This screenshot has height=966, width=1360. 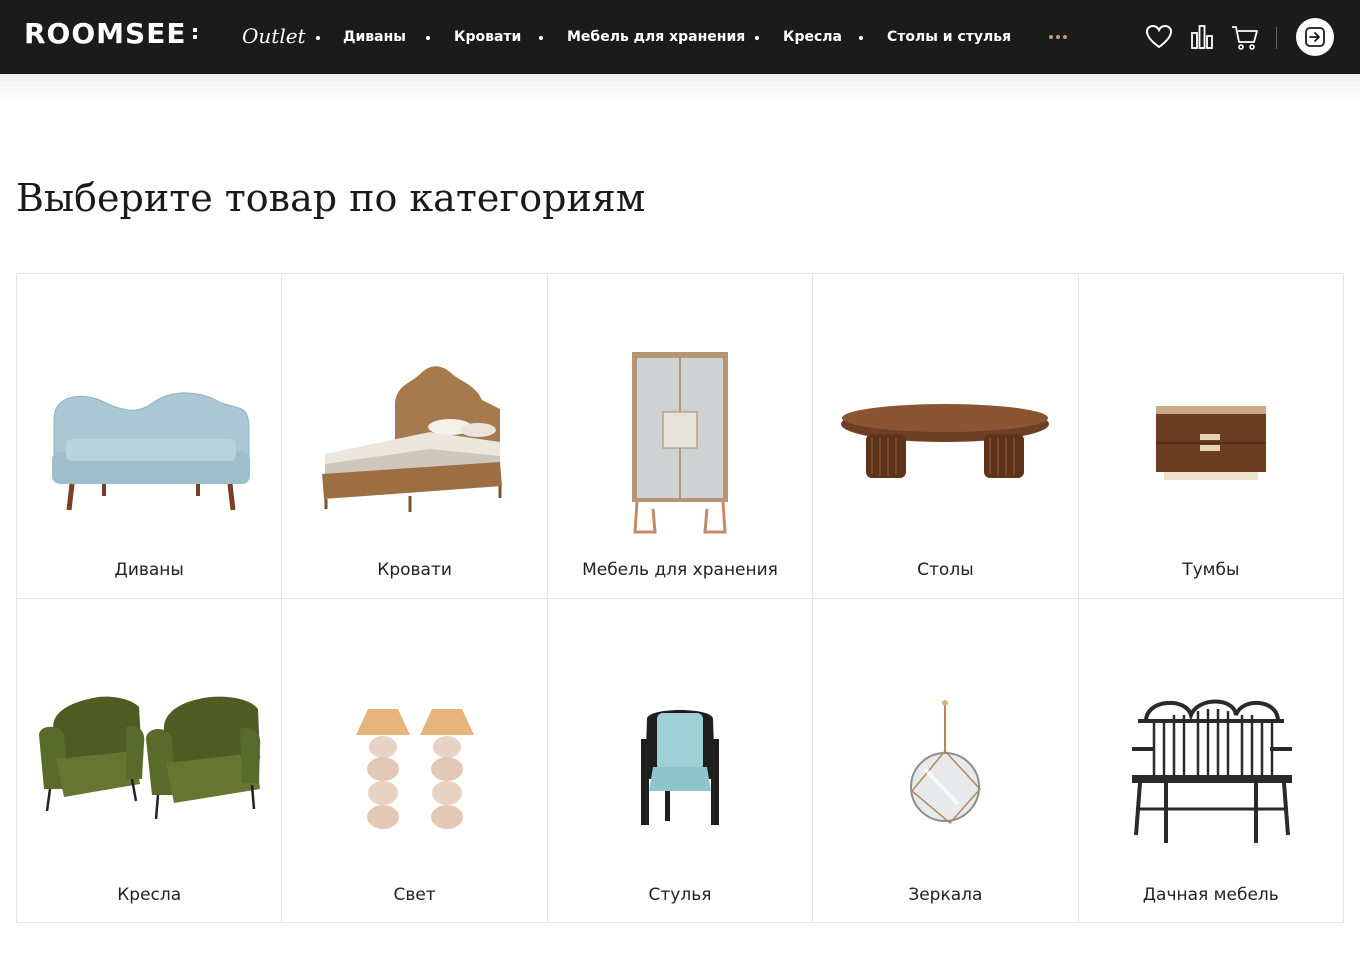 What do you see at coordinates (949, 37) in the screenshot?
I see `nav-item-tables-chairs: Столы и стулья` at bounding box center [949, 37].